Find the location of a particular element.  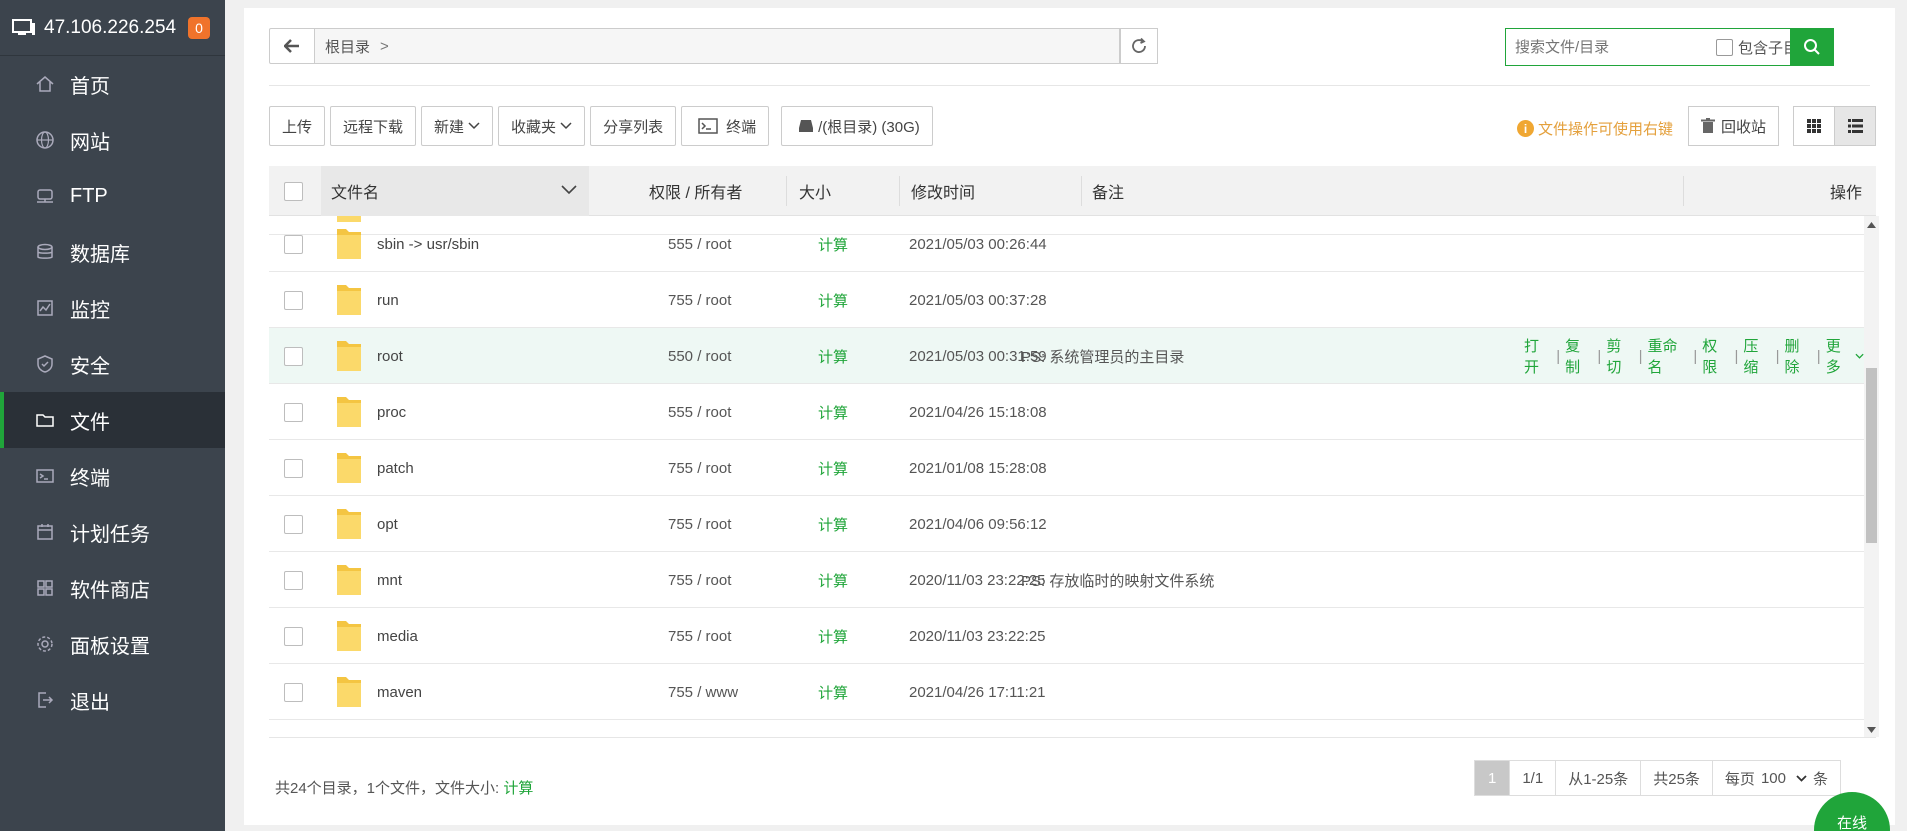

table-row: opt 755 / root 计算 2021/04/06 09:56:12 is located at coordinates (1066, 524).